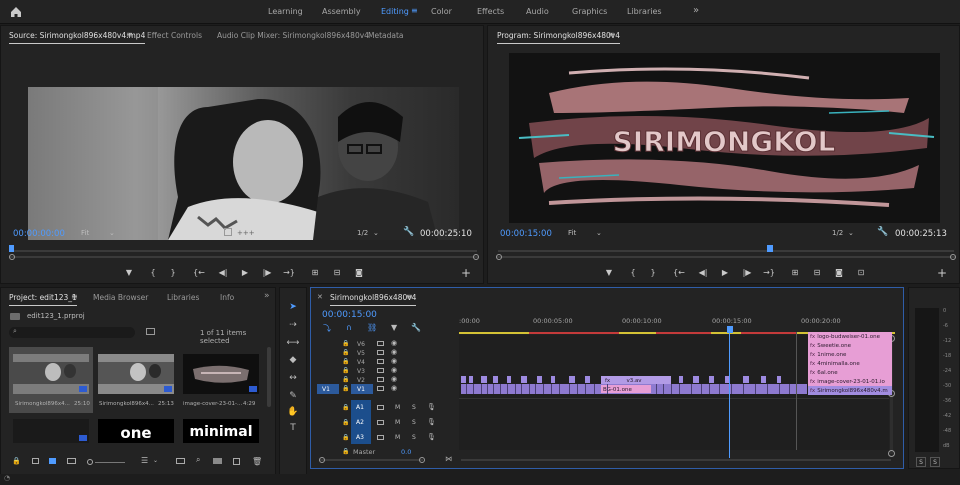 The width and height of the screenshot is (960, 485). Describe the element at coordinates (243, 163) in the screenshot. I see `source-video-frame` at that location.